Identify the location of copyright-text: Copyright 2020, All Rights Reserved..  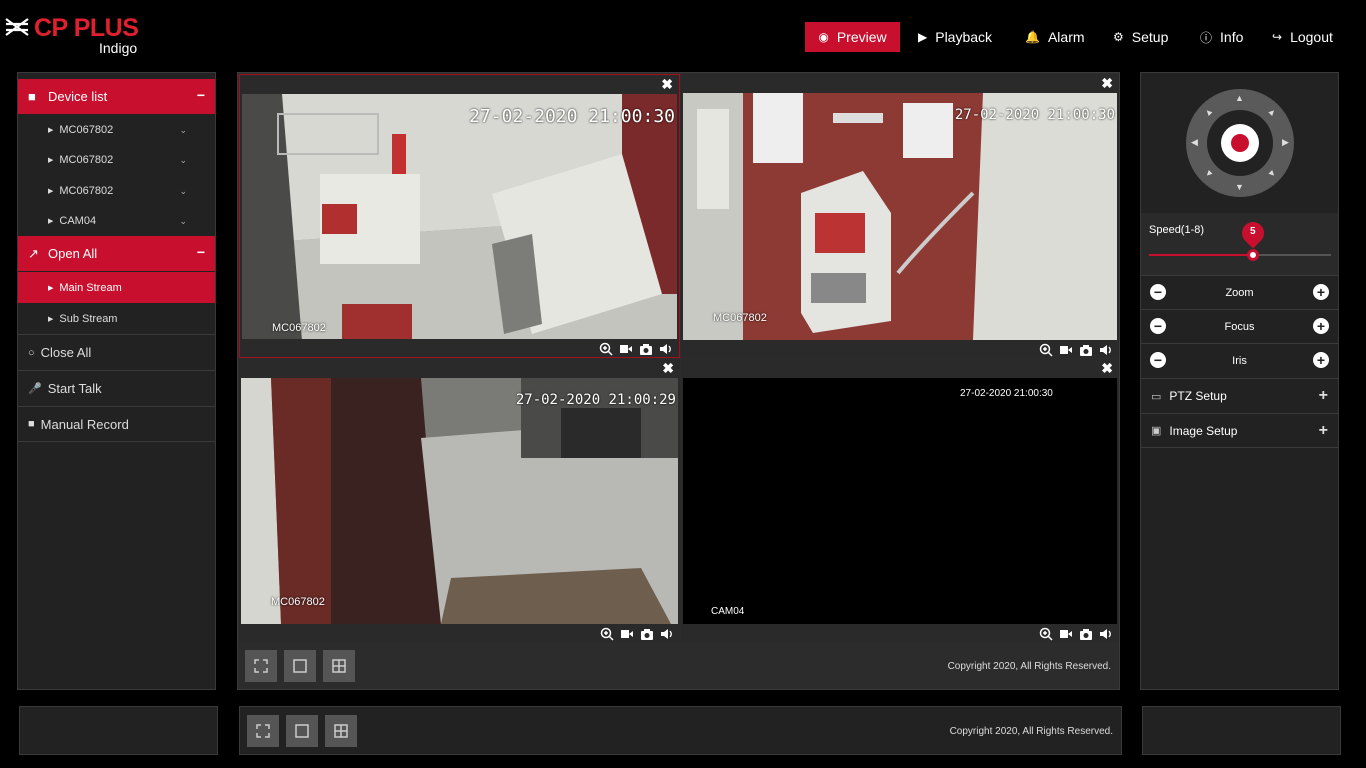
(1029, 666).